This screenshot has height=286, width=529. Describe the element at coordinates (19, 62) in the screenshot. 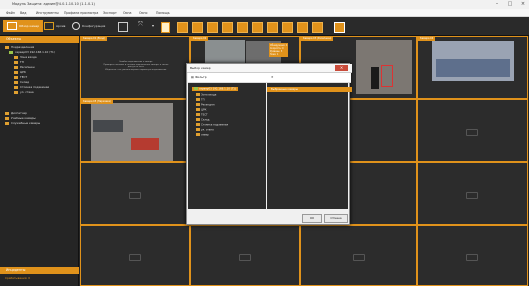

I see `tree-item-tp: ТП` at that location.